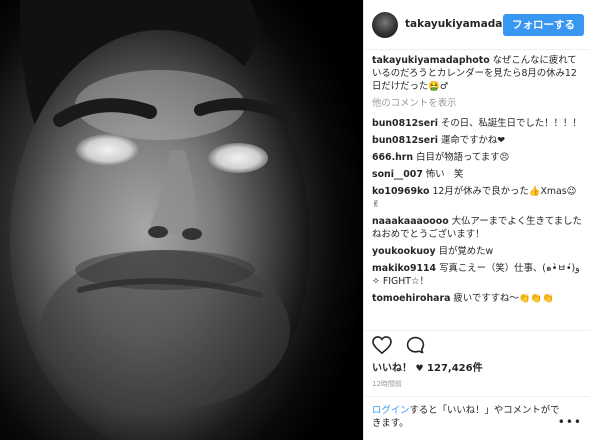 The width and height of the screenshot is (590, 440). I want to click on comment-item: soni__007 怖い 笑, so click(478, 174).